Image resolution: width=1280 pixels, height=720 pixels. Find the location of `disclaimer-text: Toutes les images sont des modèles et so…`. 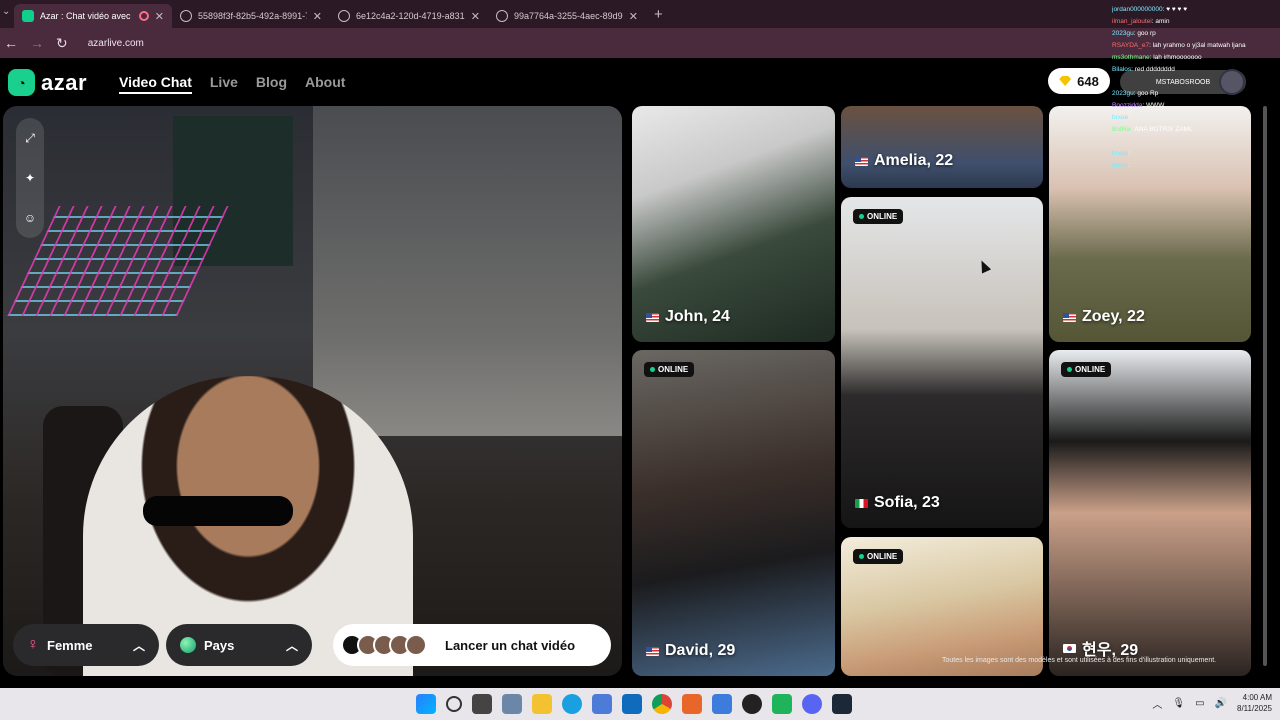

disclaimer-text: Toutes les images sont des modèles et so… is located at coordinates (1079, 660).